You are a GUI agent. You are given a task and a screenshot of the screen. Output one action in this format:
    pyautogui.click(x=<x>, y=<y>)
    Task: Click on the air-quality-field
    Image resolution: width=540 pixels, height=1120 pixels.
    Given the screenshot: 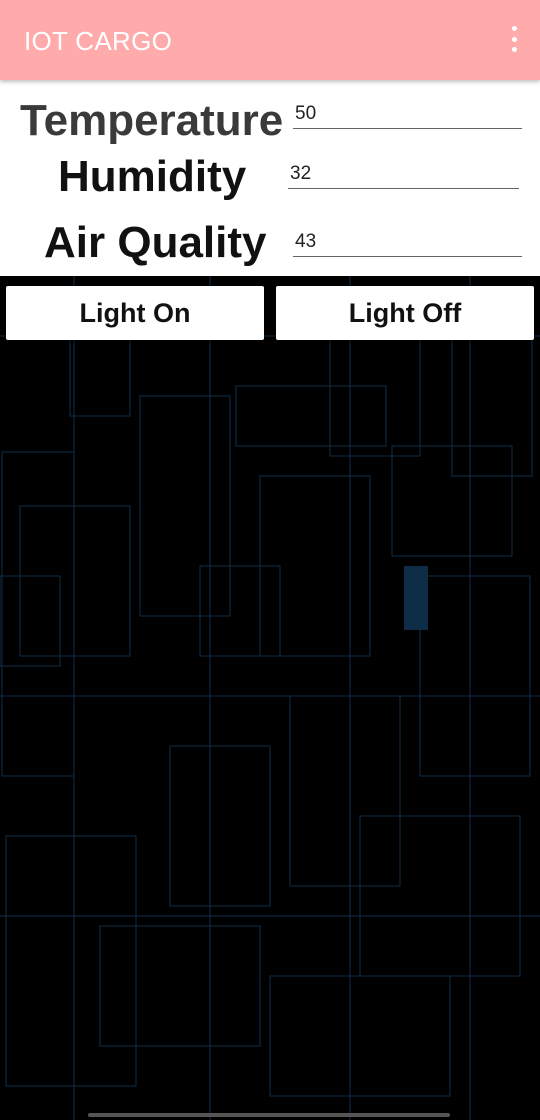 What is the action you would take?
    pyautogui.click(x=407, y=242)
    